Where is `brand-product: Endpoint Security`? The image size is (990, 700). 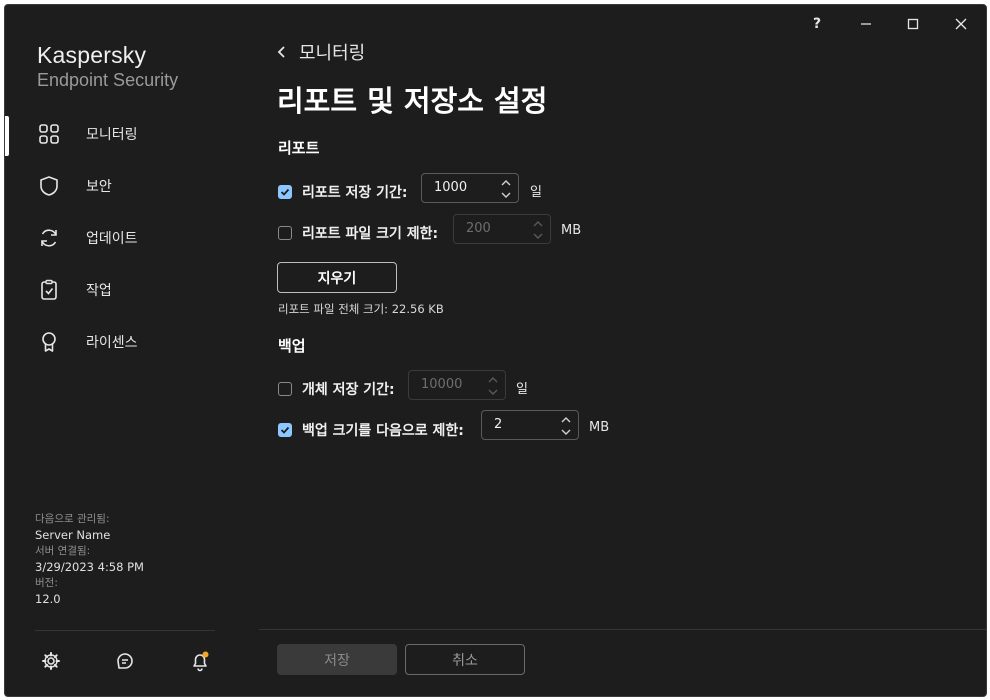 brand-product: Endpoint Security is located at coordinates (108, 80).